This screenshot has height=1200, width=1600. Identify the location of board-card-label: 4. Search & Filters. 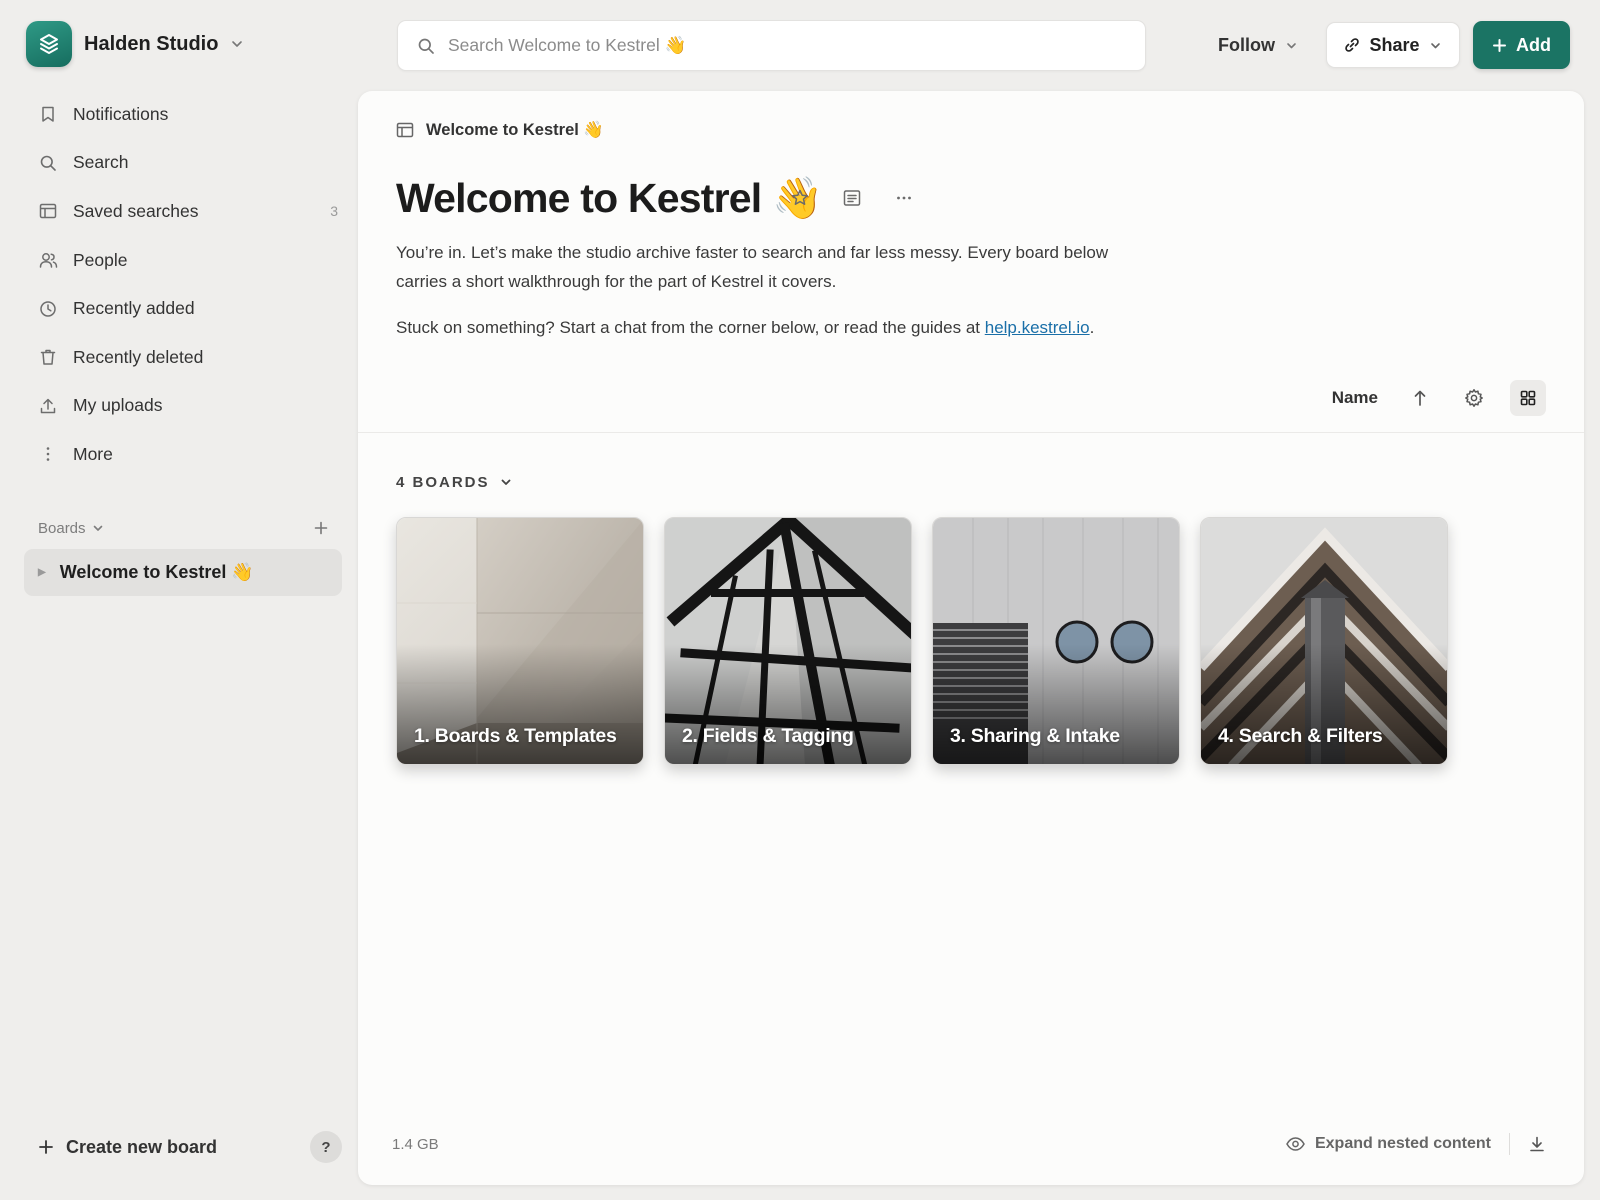
(1300, 736).